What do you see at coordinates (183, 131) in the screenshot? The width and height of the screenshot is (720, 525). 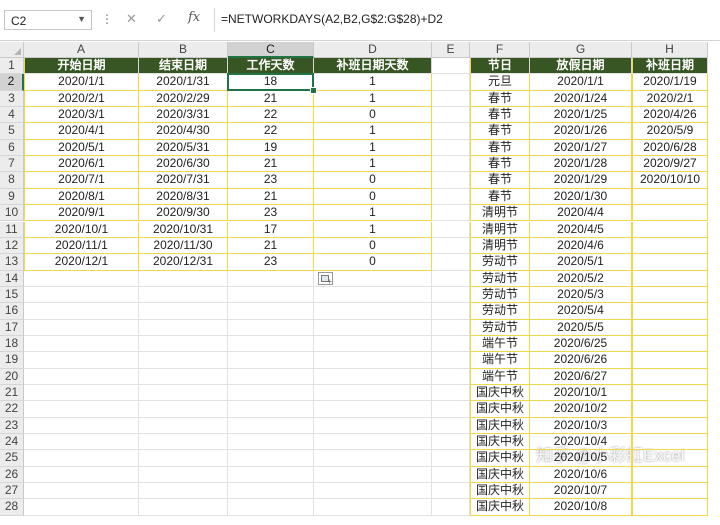 I see `left-table-cell: 2020/4/30` at bounding box center [183, 131].